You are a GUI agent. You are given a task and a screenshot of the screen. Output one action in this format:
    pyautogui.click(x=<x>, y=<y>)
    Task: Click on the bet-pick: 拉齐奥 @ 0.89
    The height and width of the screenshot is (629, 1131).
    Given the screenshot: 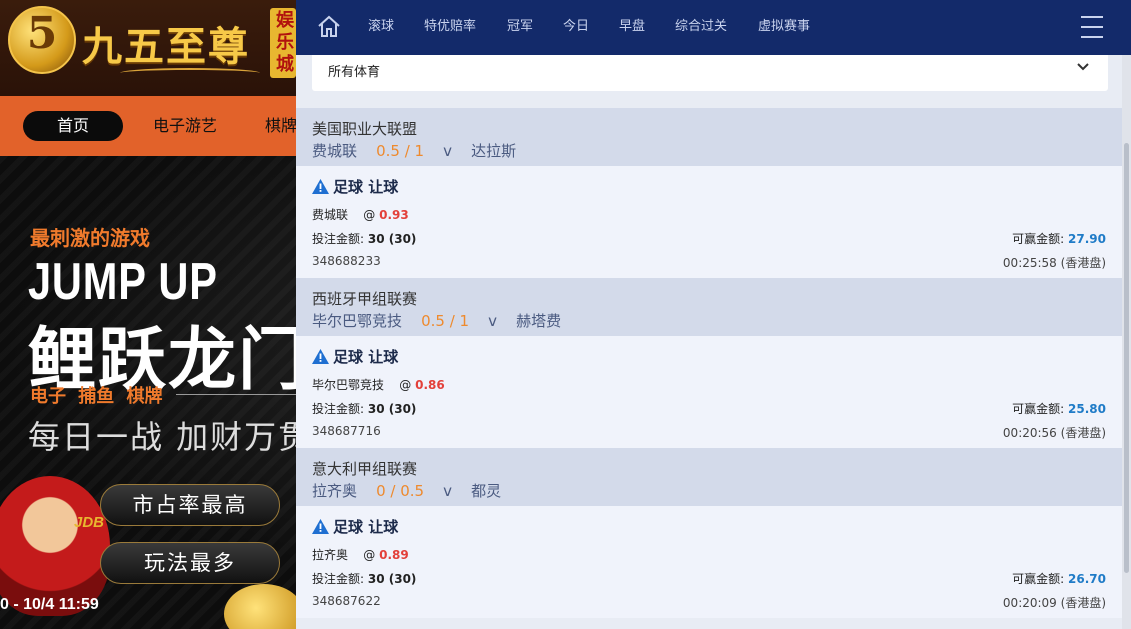 What is the action you would take?
    pyautogui.click(x=360, y=555)
    